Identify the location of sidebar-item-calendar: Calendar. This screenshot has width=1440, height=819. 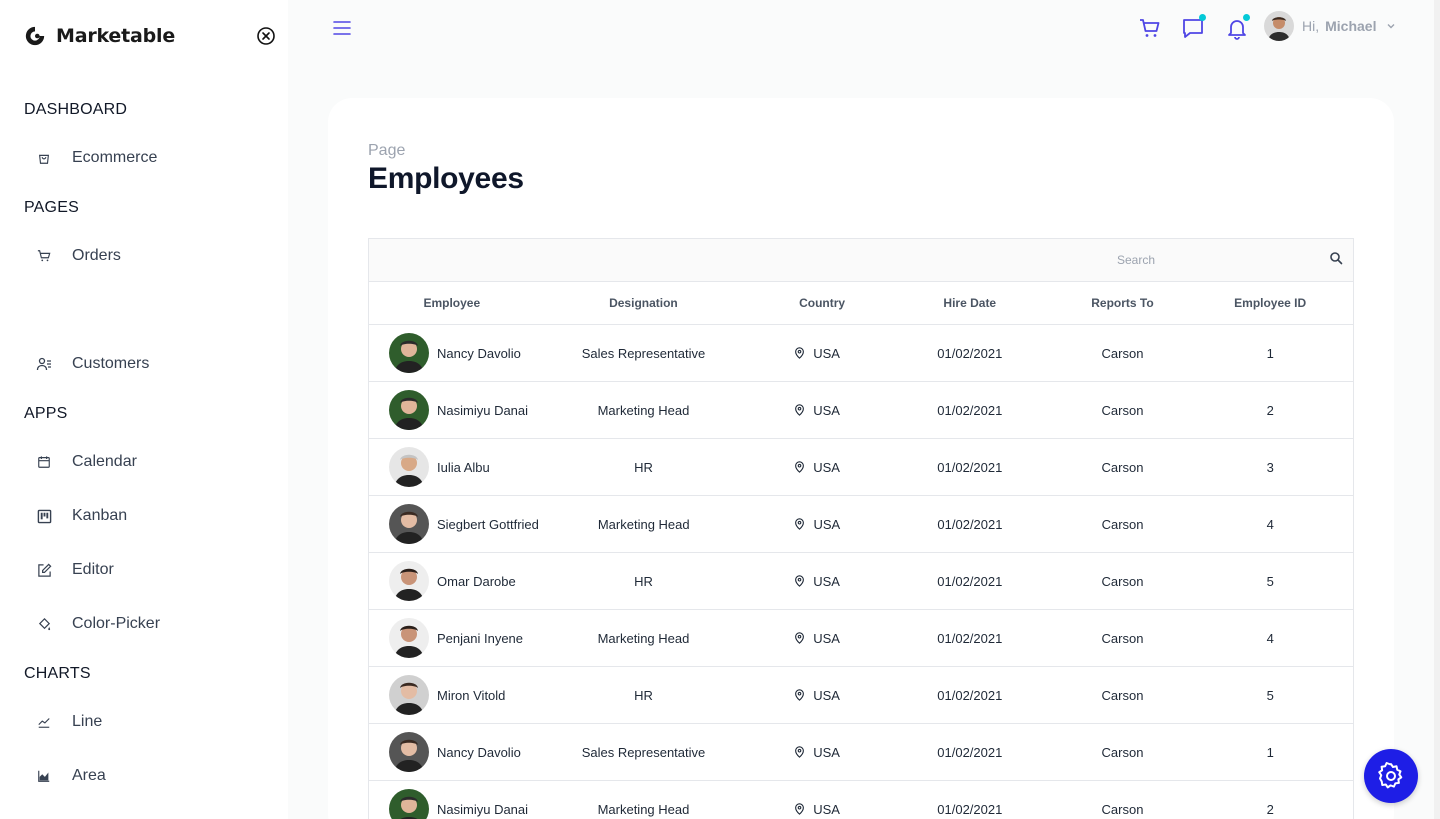
(144, 462).